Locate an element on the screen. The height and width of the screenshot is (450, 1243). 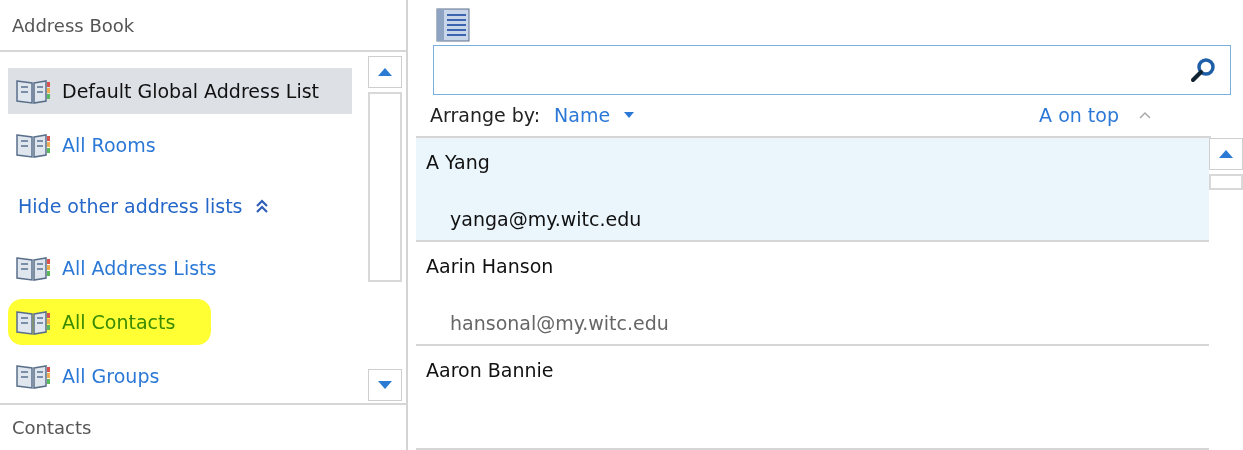
contact-email: hansonal@my.witc.edu is located at coordinates (560, 323).